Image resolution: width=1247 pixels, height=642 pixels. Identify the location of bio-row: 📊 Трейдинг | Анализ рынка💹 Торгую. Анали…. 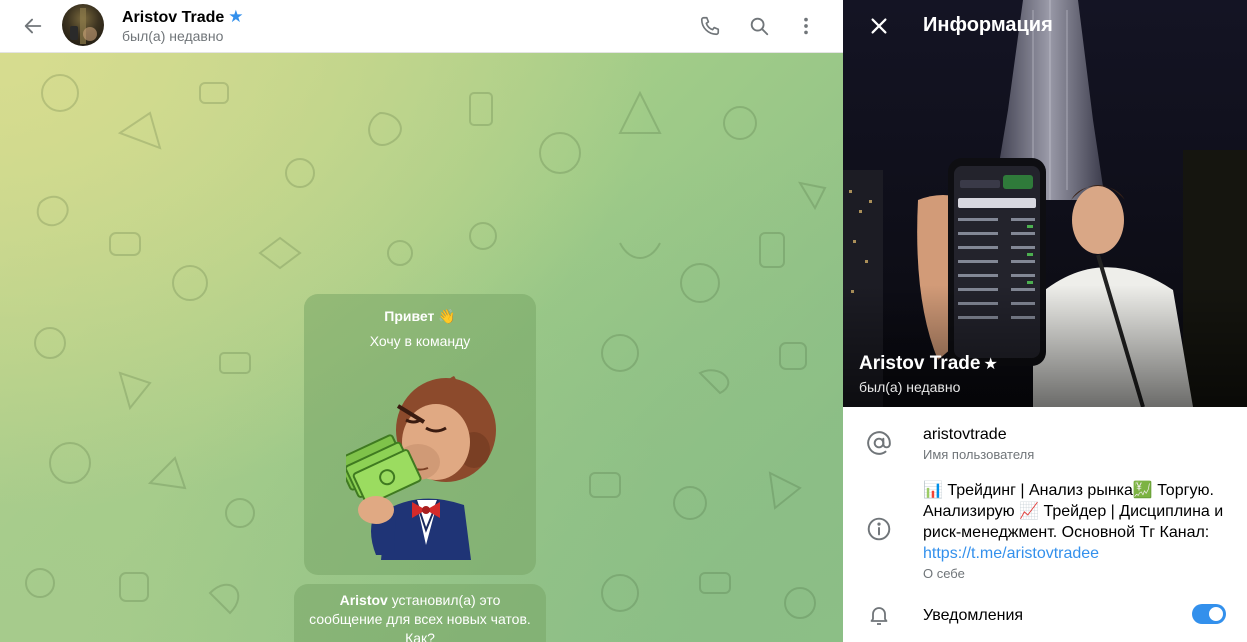
(1045, 533).